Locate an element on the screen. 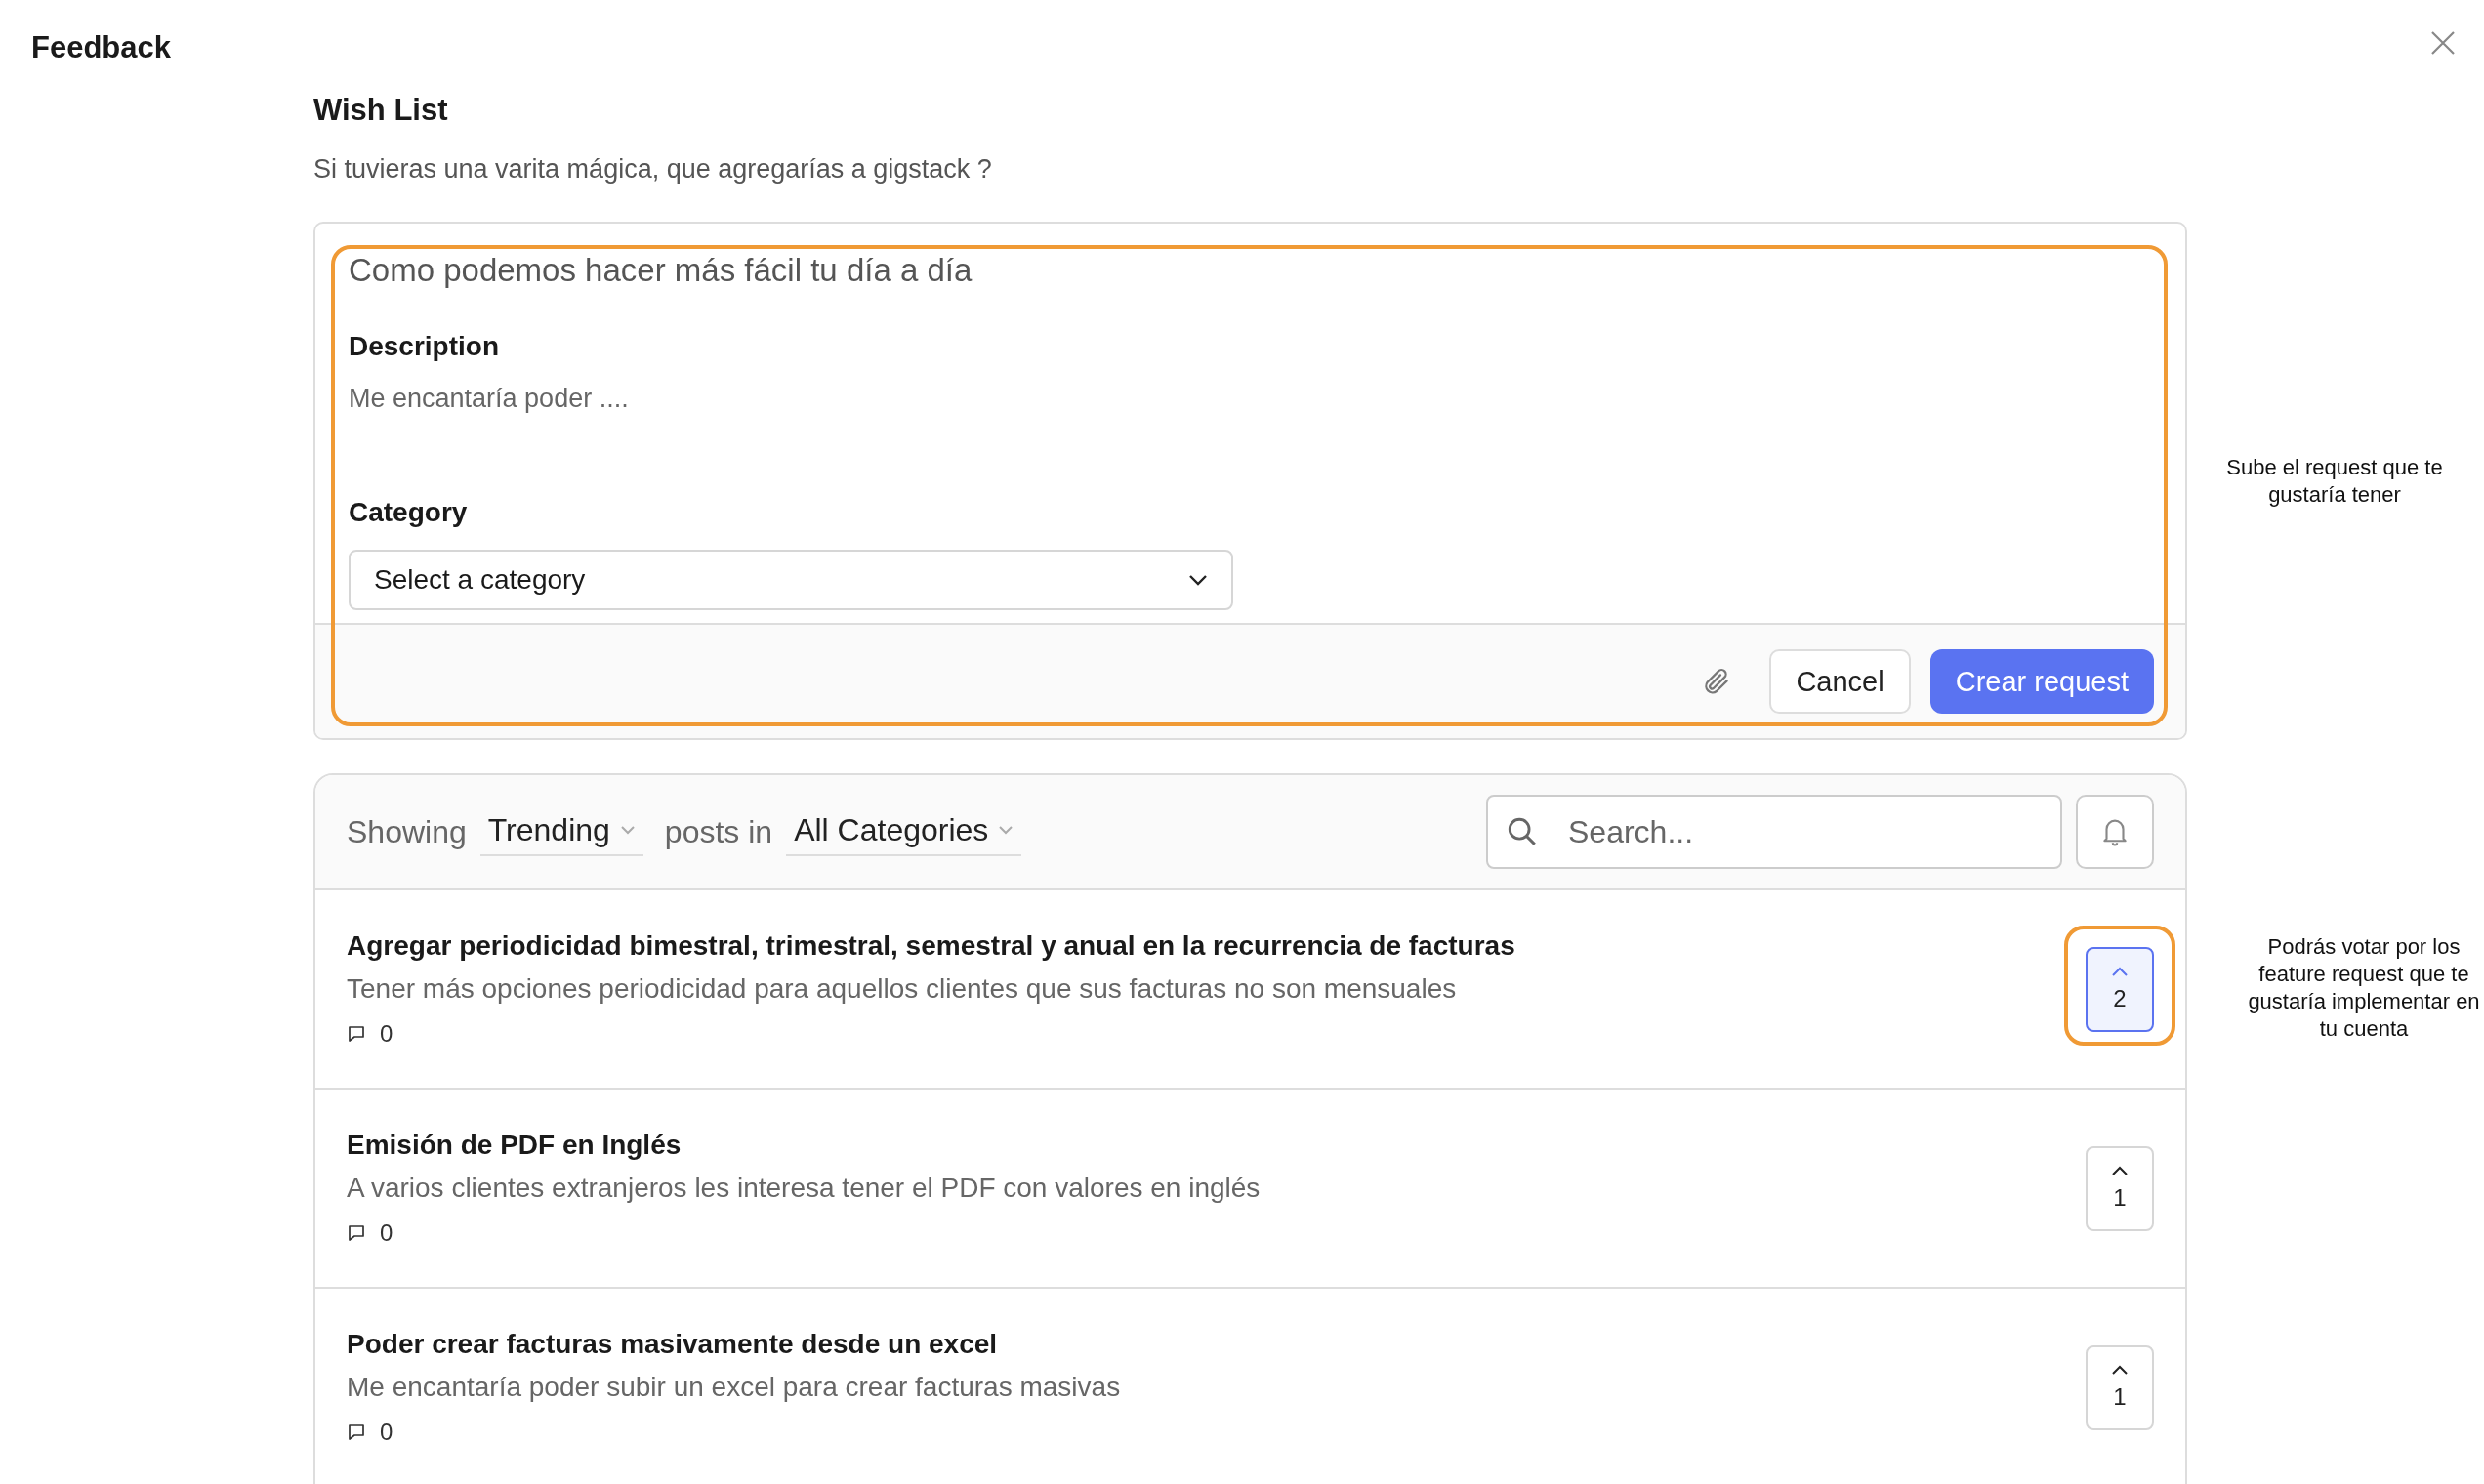 The image size is (2484, 1484). annotation-note: Podrás votar por los feature request que te gustaría implementar en tu cuenta is located at coordinates (2364, 988).